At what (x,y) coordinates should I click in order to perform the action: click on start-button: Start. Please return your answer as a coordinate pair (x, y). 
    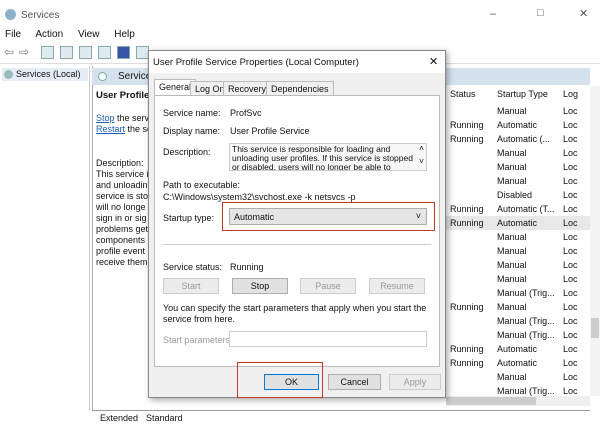
    Looking at the image, I should click on (191, 286).